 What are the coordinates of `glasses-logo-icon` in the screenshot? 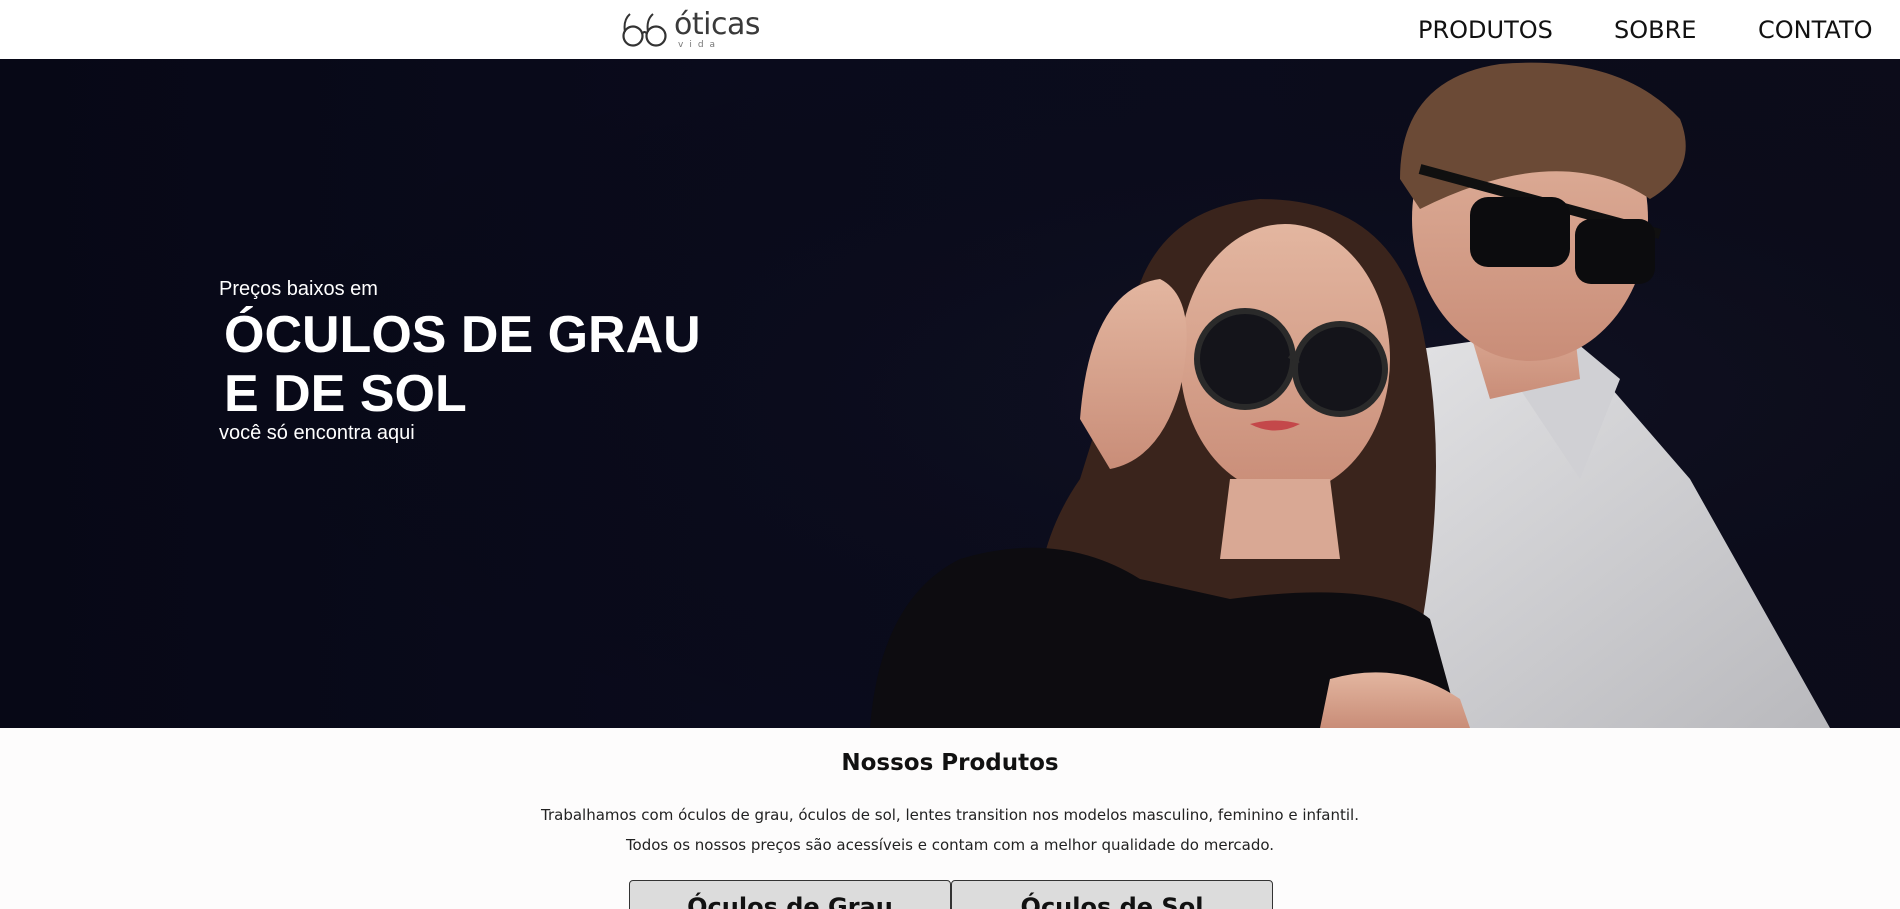 It's located at (644, 30).